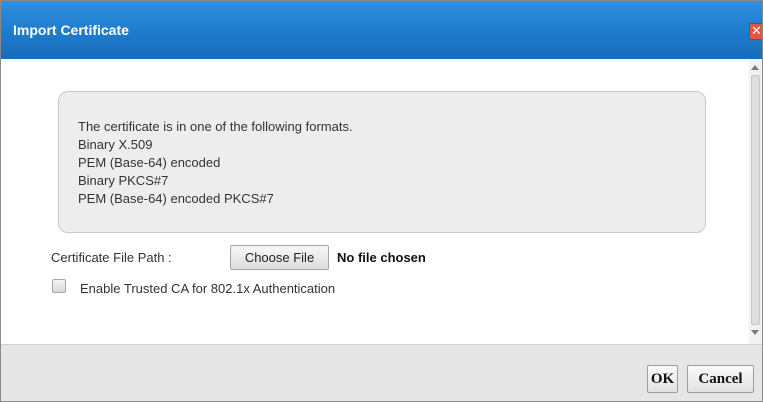  I want to click on vertical-scrollbar, so click(755, 201).